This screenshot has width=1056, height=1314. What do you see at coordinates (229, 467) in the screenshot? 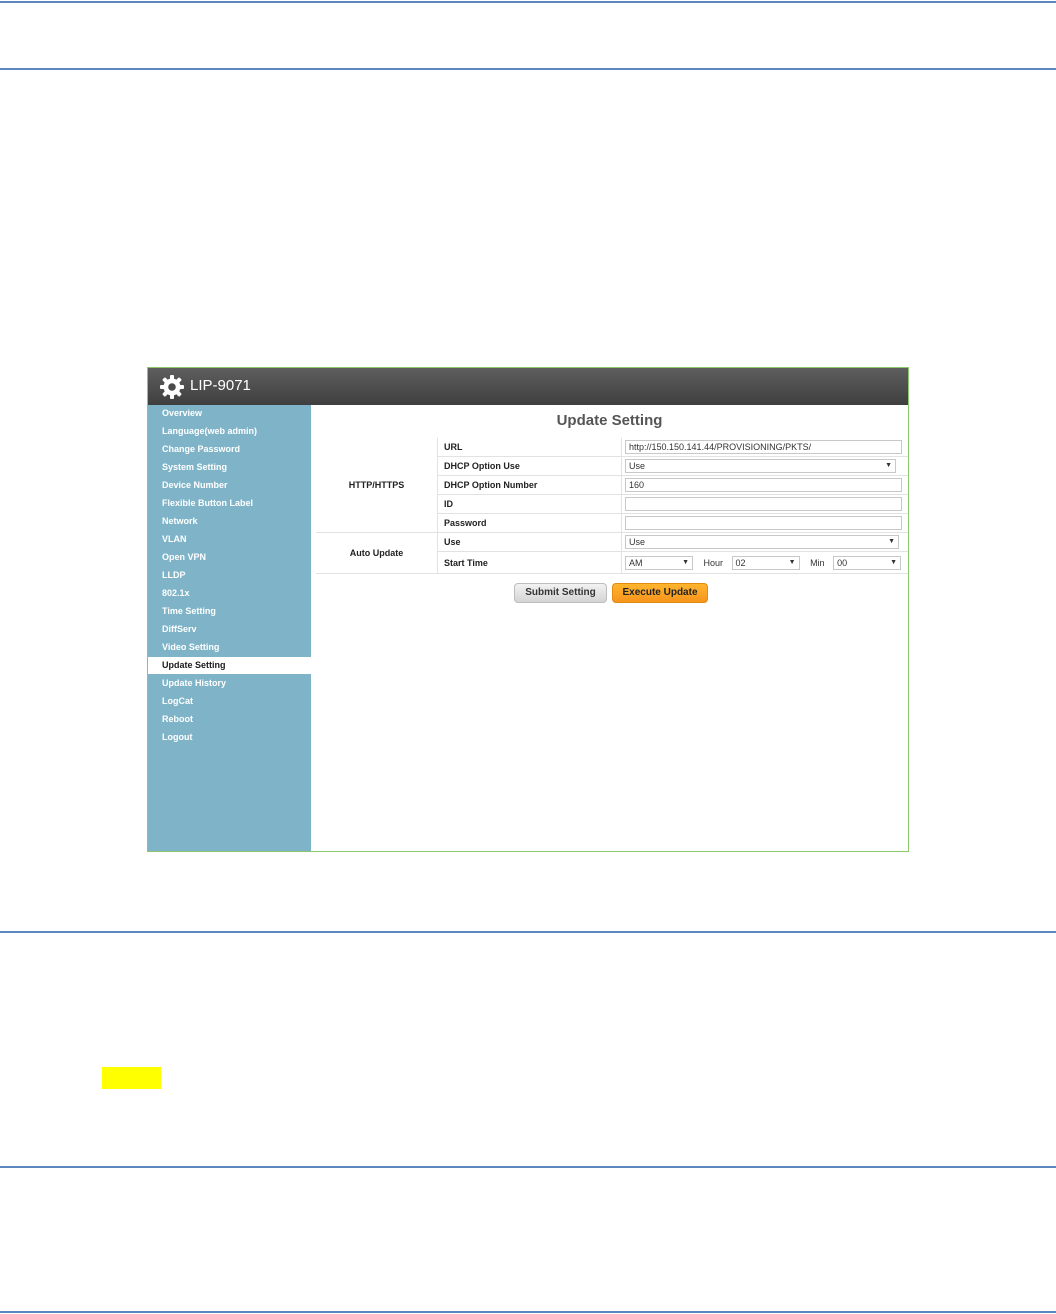
I see `sidebar-item-system-setting: System Setting` at bounding box center [229, 467].